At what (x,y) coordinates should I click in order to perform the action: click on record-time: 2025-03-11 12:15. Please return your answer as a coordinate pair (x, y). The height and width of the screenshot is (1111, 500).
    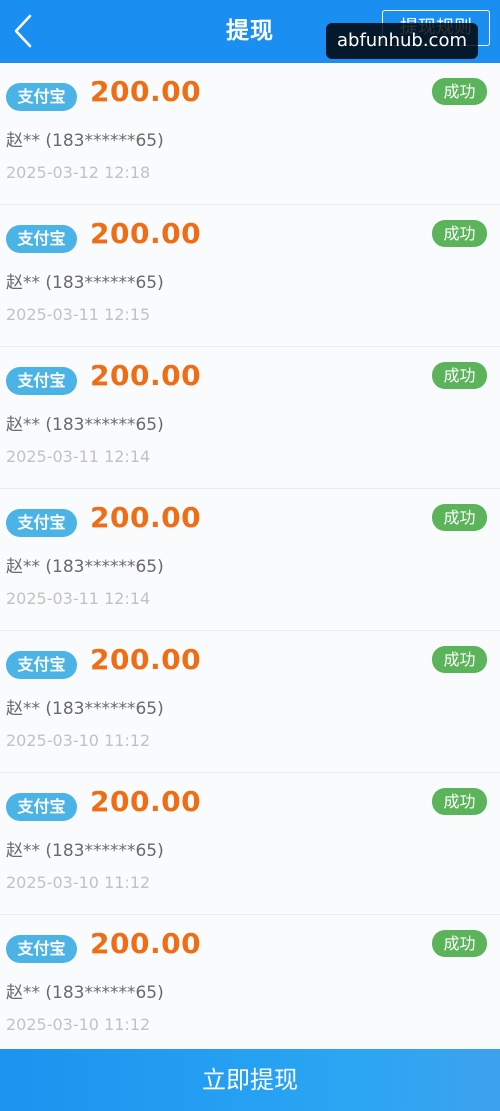
    Looking at the image, I should click on (78, 314).